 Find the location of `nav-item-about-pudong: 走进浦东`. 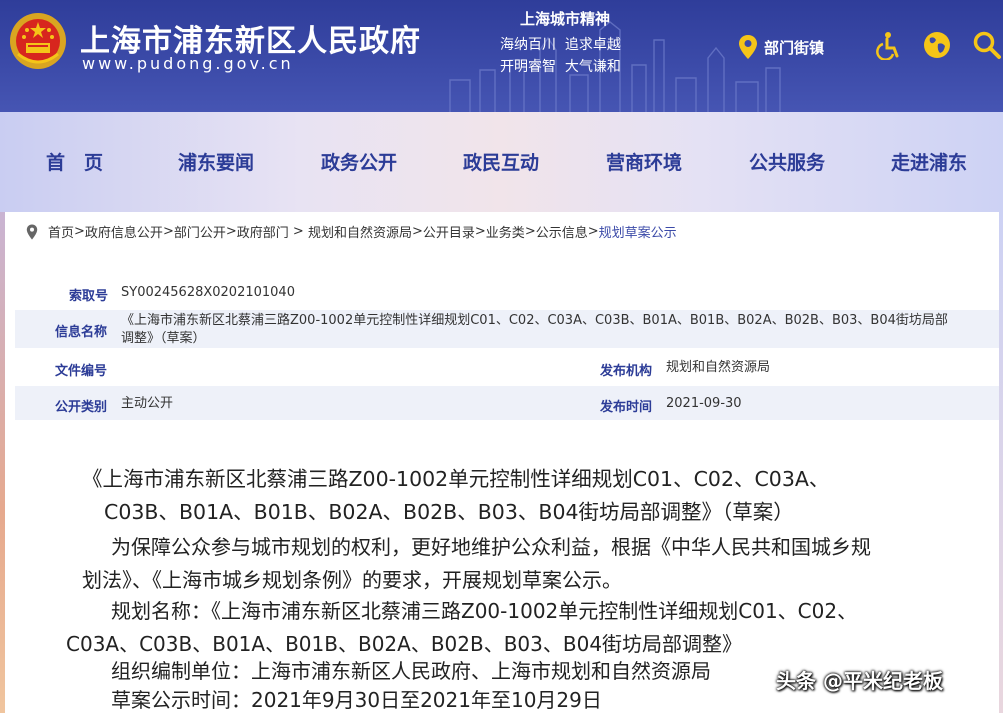

nav-item-about-pudong: 走进浦东 is located at coordinates (929, 161).